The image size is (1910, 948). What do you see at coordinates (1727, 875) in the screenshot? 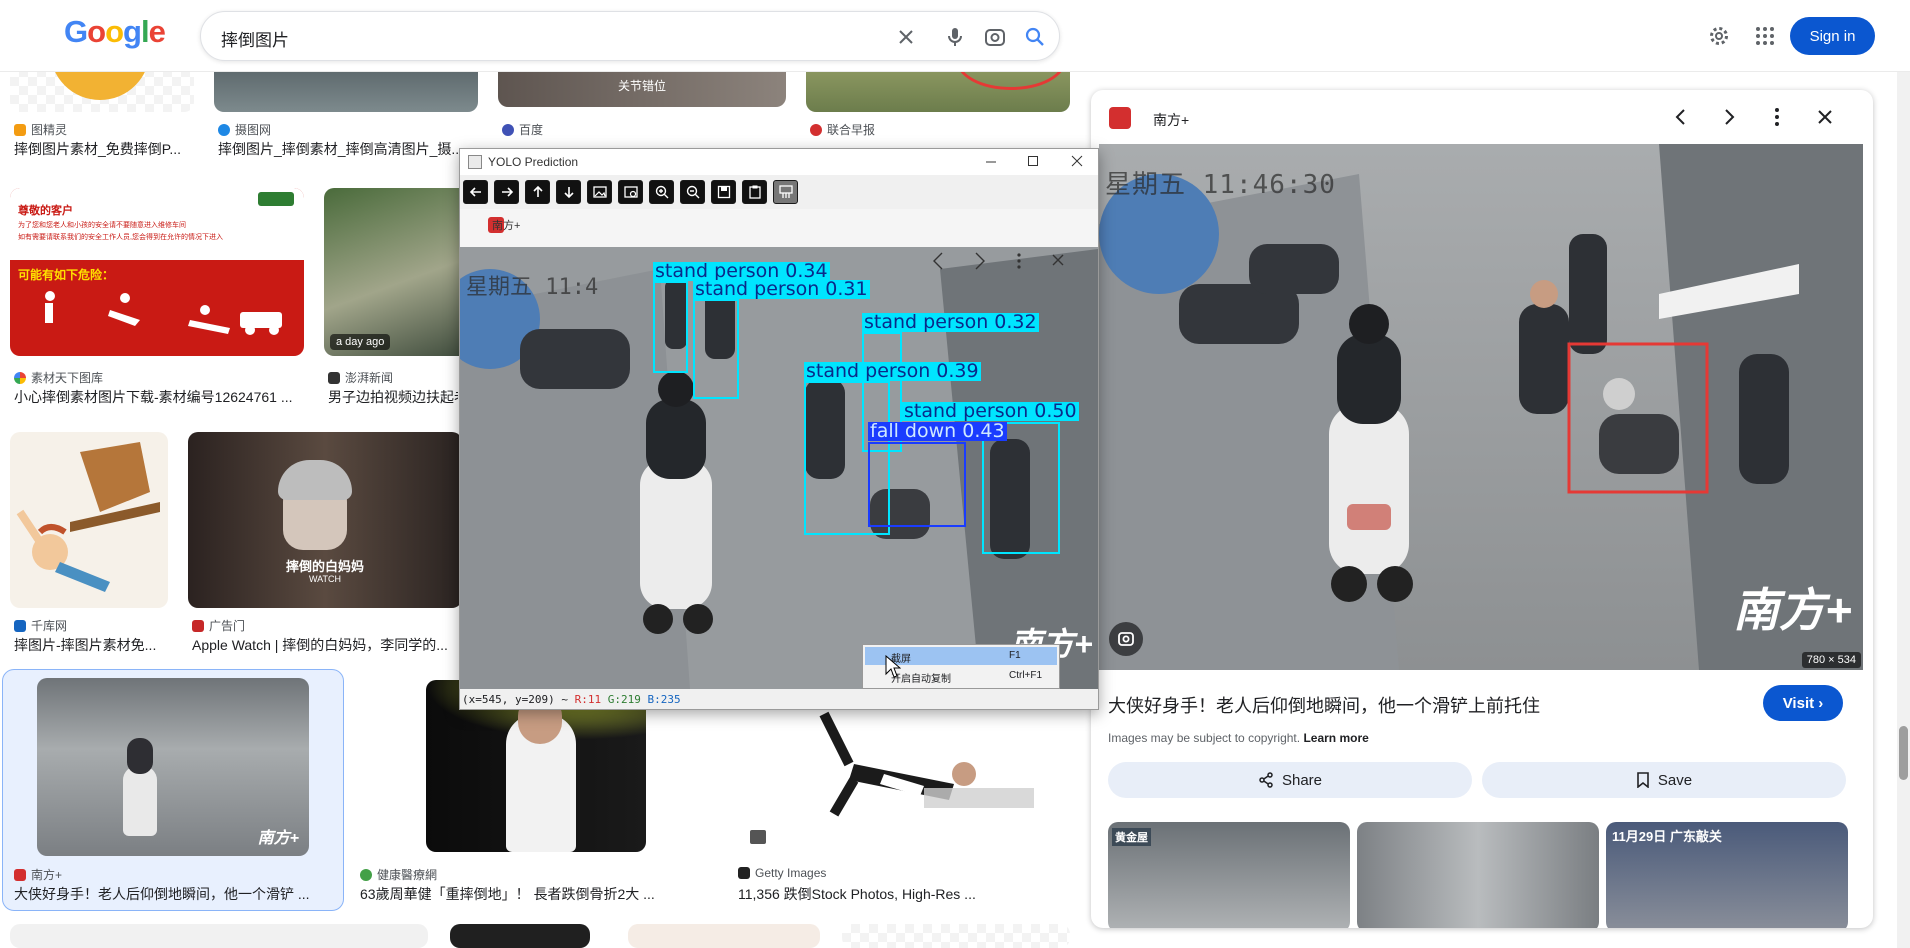
I see `related-image: 11月29日 广东敲关` at bounding box center [1727, 875].